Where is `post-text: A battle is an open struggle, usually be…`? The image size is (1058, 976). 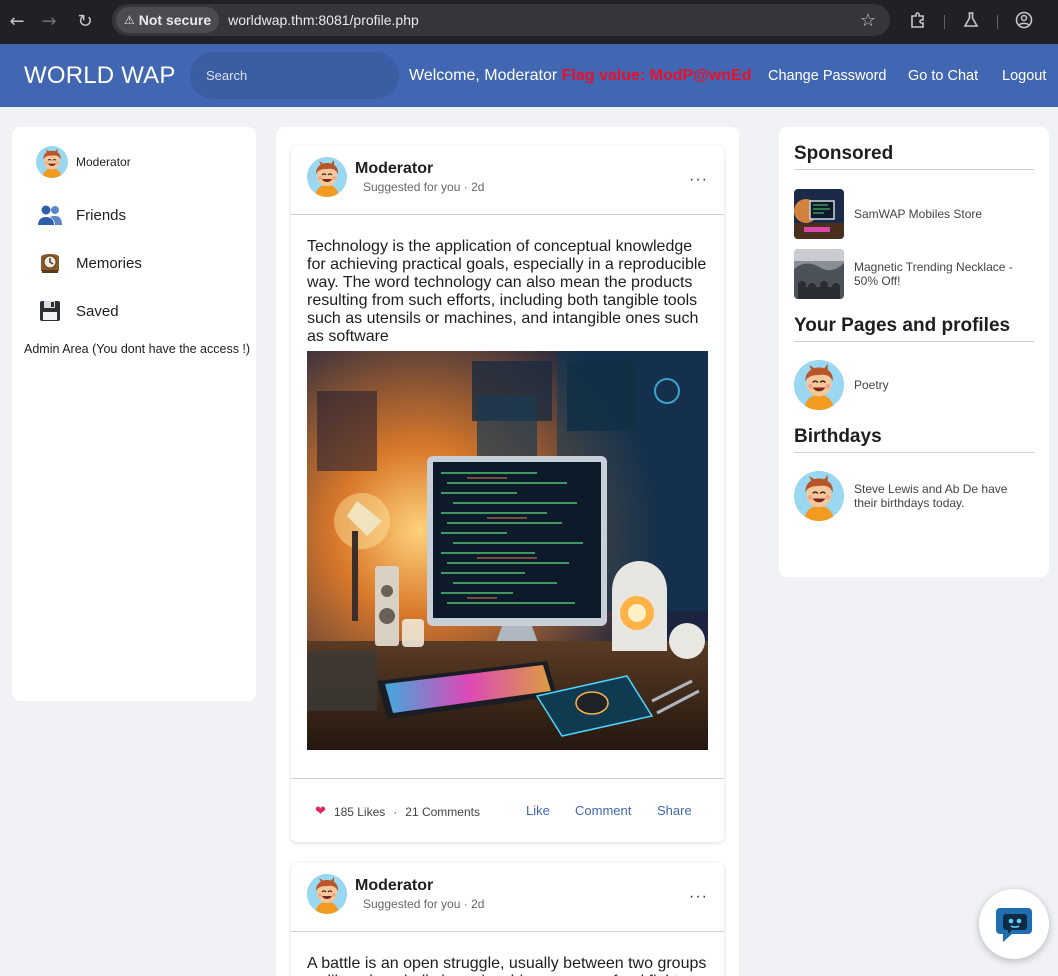
post-text: A battle is an open struggle, usually be… is located at coordinates (507, 965).